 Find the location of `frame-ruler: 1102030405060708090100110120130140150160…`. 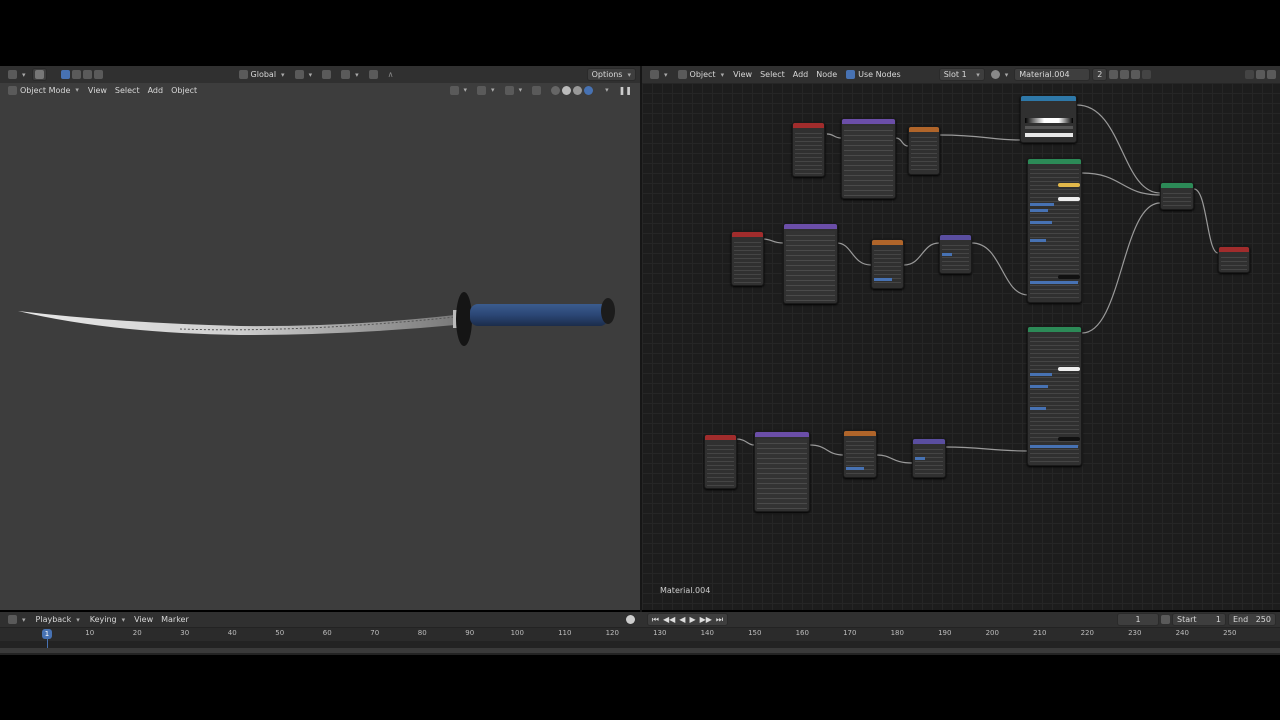

frame-ruler: 1102030405060708090100110120130140150160… is located at coordinates (640, 634).